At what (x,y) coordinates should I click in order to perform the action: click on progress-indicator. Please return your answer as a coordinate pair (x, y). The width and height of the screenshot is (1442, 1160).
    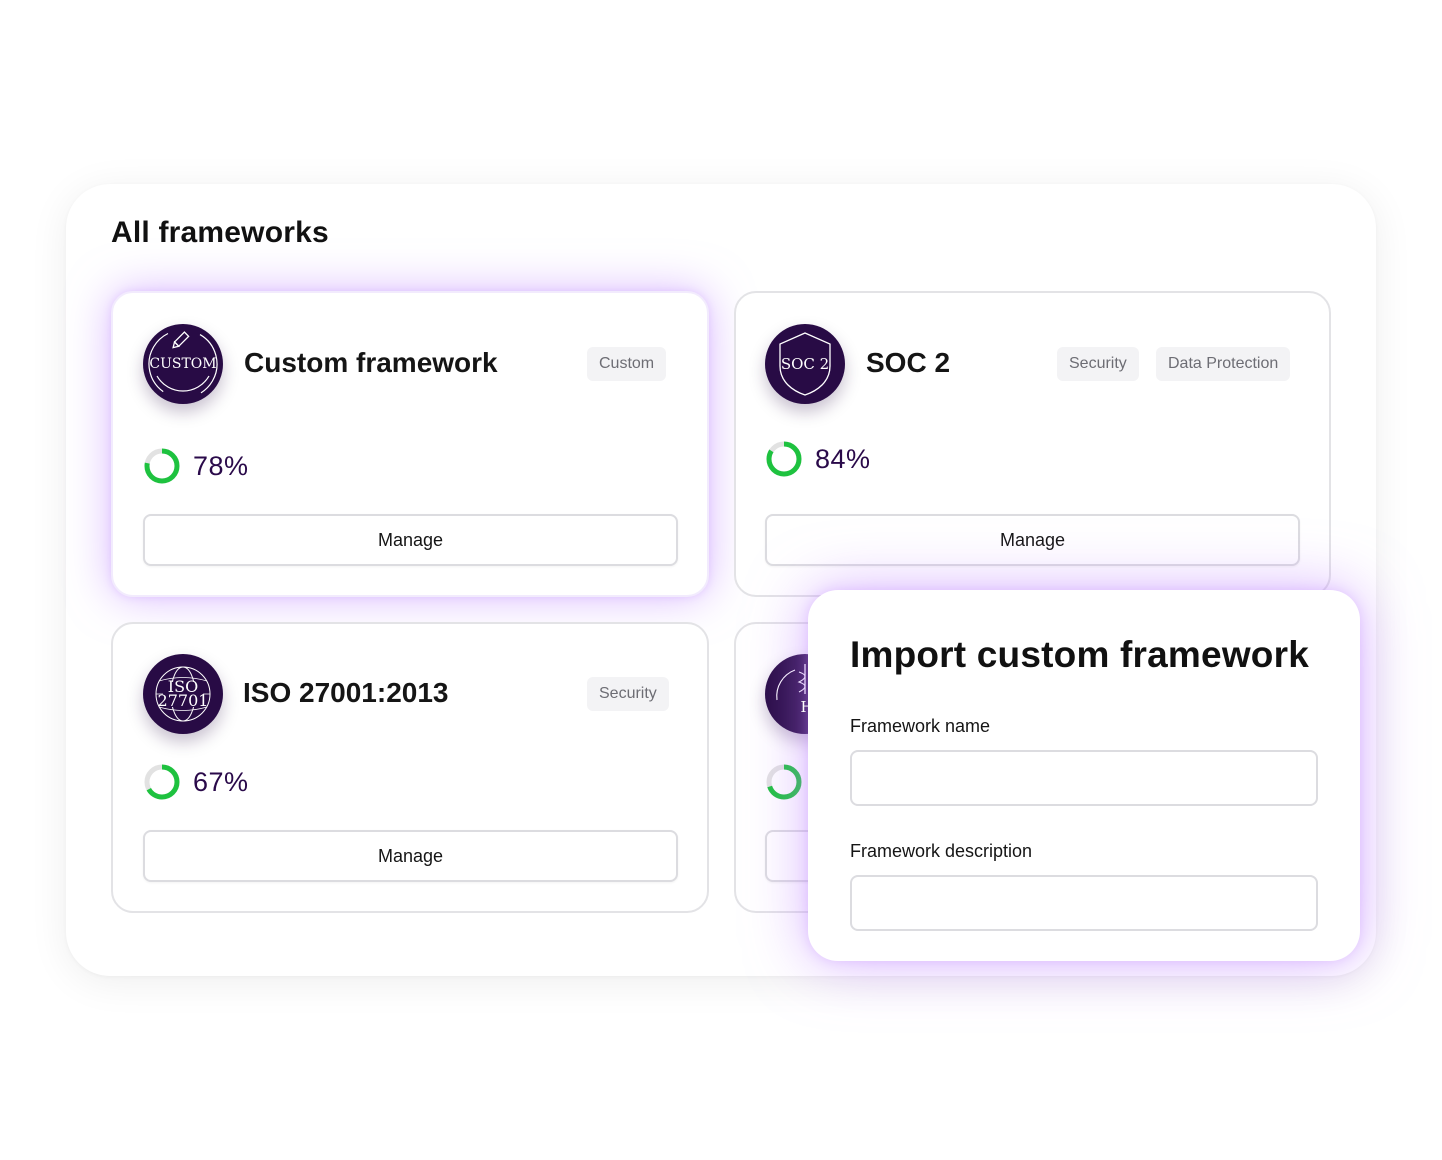
    Looking at the image, I should click on (784, 782).